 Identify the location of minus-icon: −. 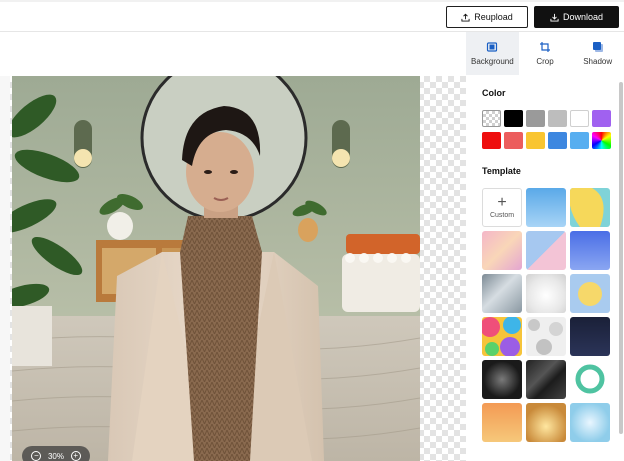
(36, 455).